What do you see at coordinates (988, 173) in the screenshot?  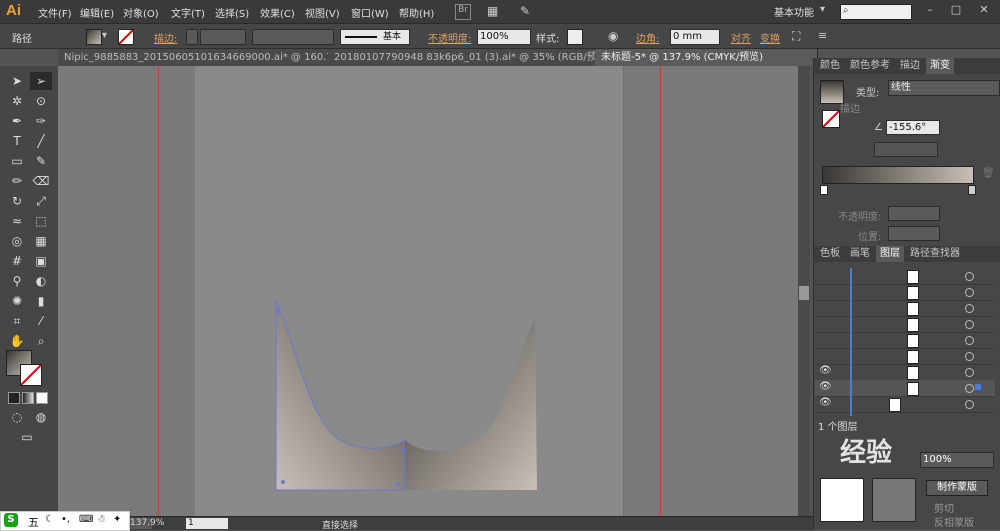 I see `delete-stop-icon: 🗑` at bounding box center [988, 173].